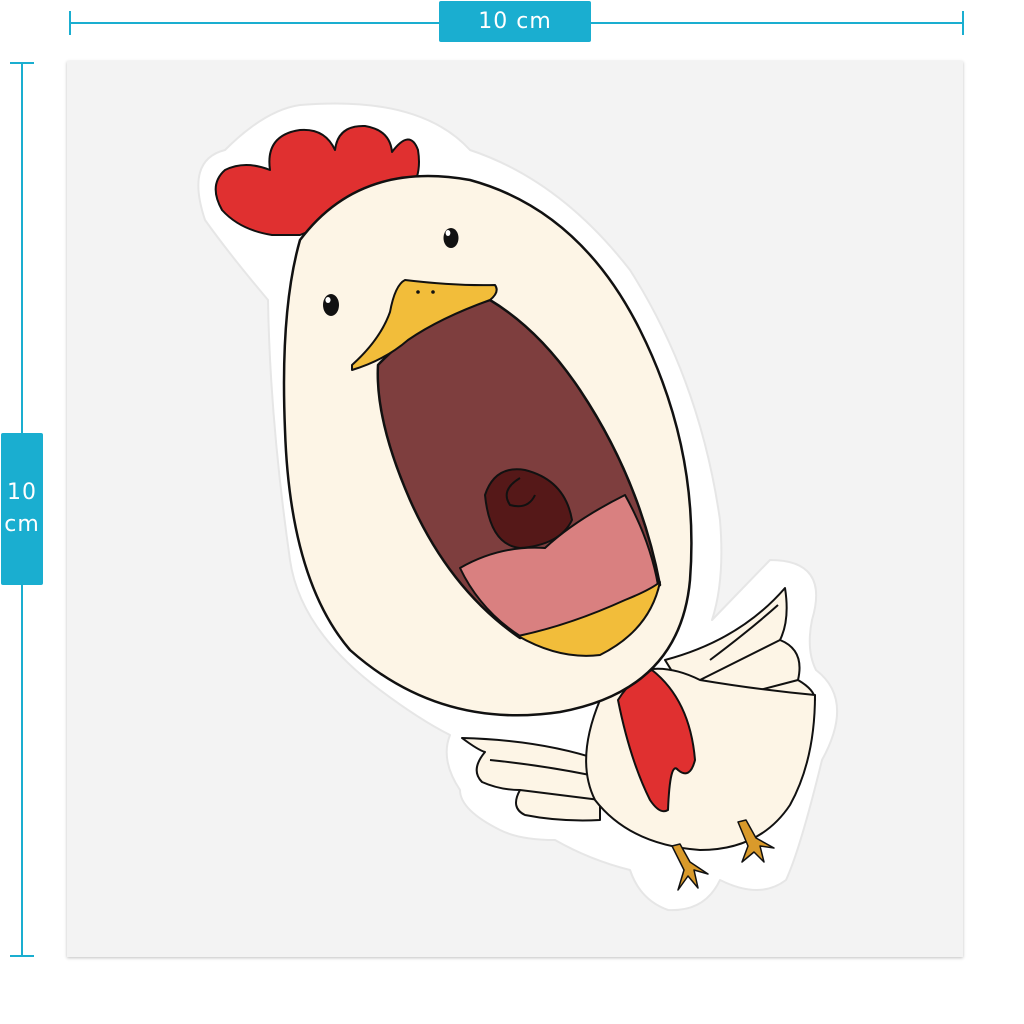  Describe the element at coordinates (451, 238) in the screenshot. I see `right-eye` at that location.